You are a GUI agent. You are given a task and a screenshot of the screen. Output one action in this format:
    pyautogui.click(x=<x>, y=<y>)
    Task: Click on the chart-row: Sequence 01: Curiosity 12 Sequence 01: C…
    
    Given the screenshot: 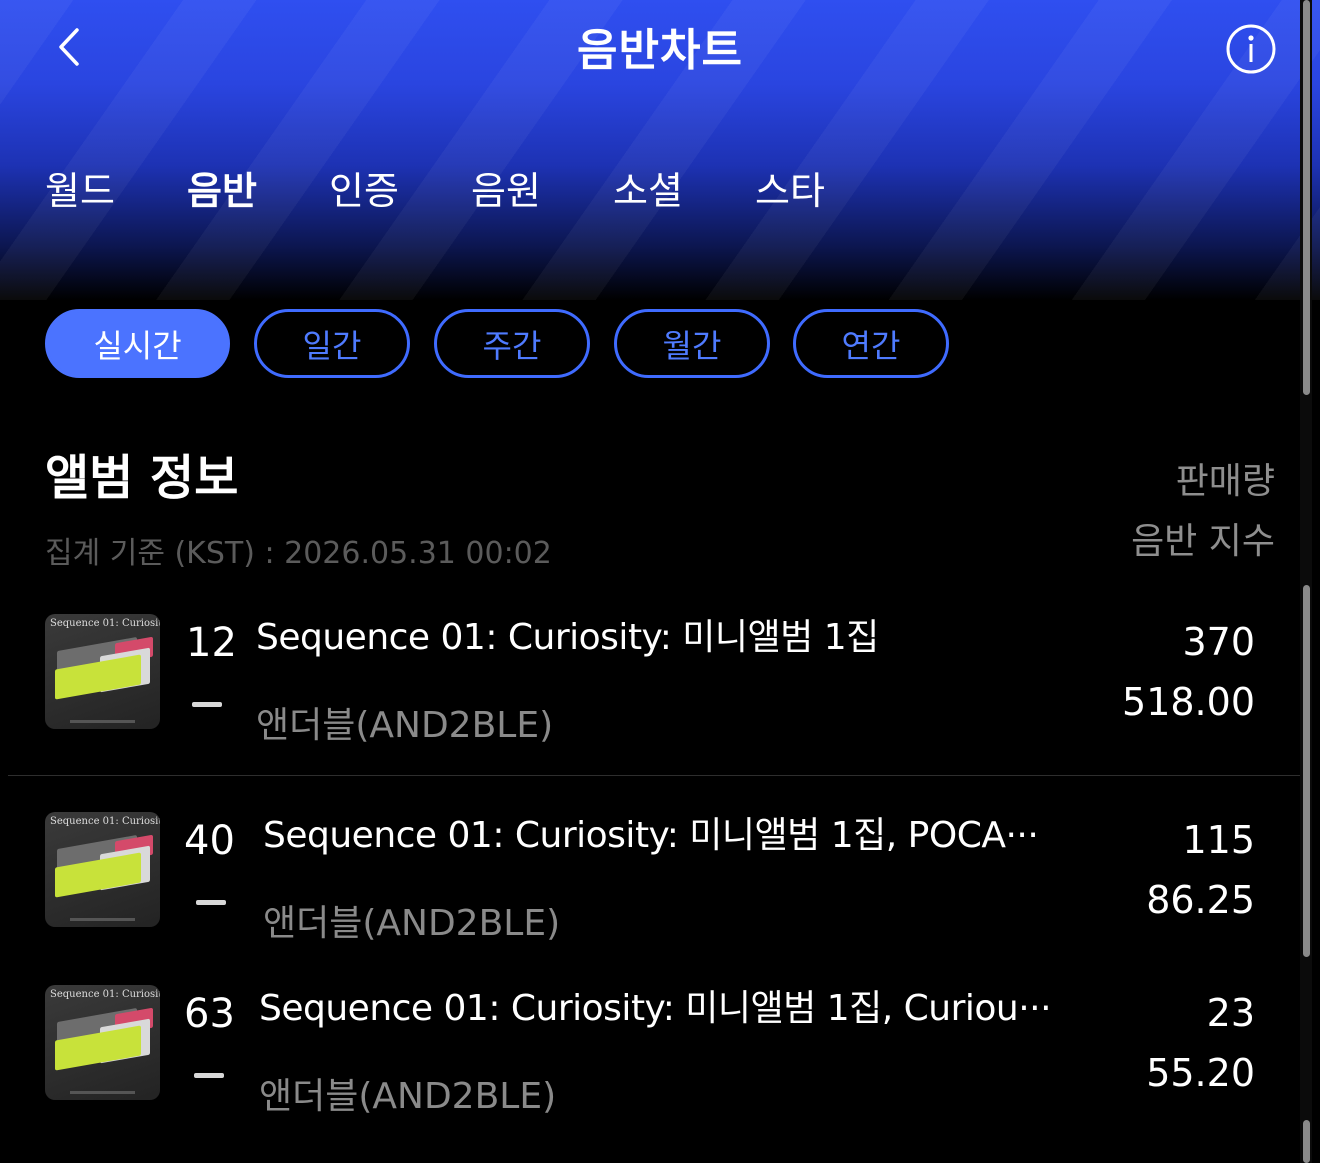 What is the action you would take?
    pyautogui.click(x=650, y=685)
    